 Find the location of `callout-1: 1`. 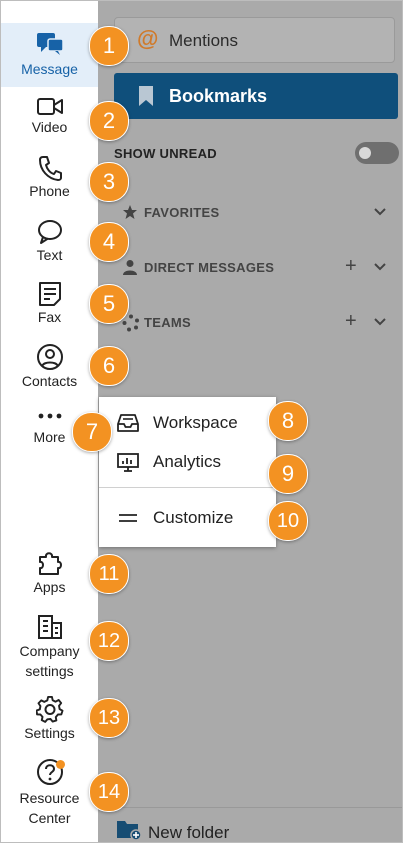

callout-1: 1 is located at coordinates (109, 46).